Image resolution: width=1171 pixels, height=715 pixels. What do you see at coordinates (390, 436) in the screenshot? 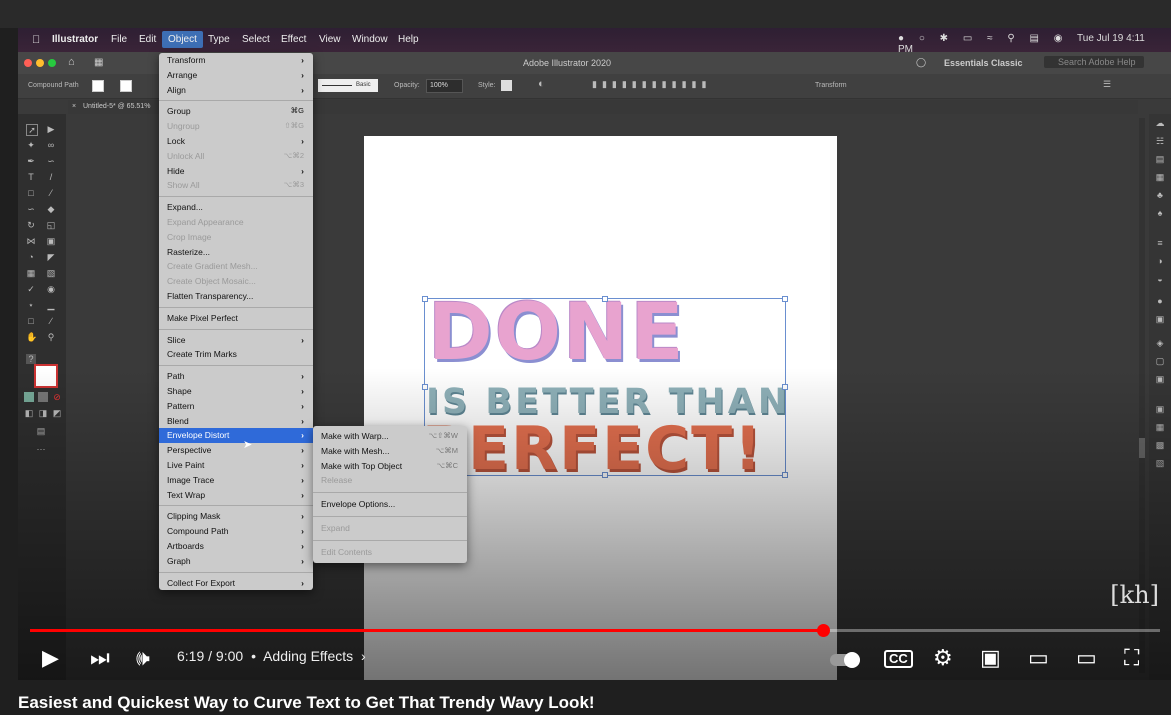
I see `submenu-item-make-with-warp: Make with Warp... ⌥⇧⌘W` at bounding box center [390, 436].